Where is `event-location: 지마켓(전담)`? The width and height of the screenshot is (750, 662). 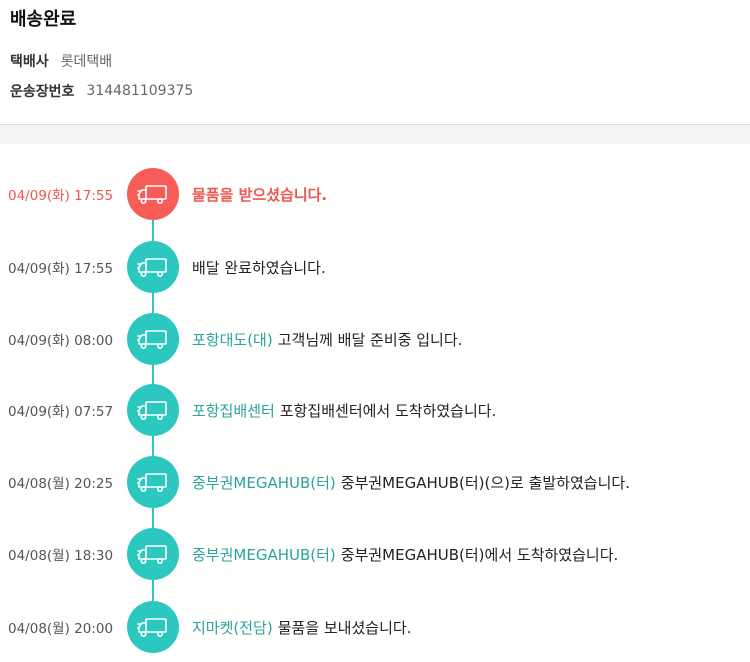
event-location: 지마켓(전담) is located at coordinates (232, 627).